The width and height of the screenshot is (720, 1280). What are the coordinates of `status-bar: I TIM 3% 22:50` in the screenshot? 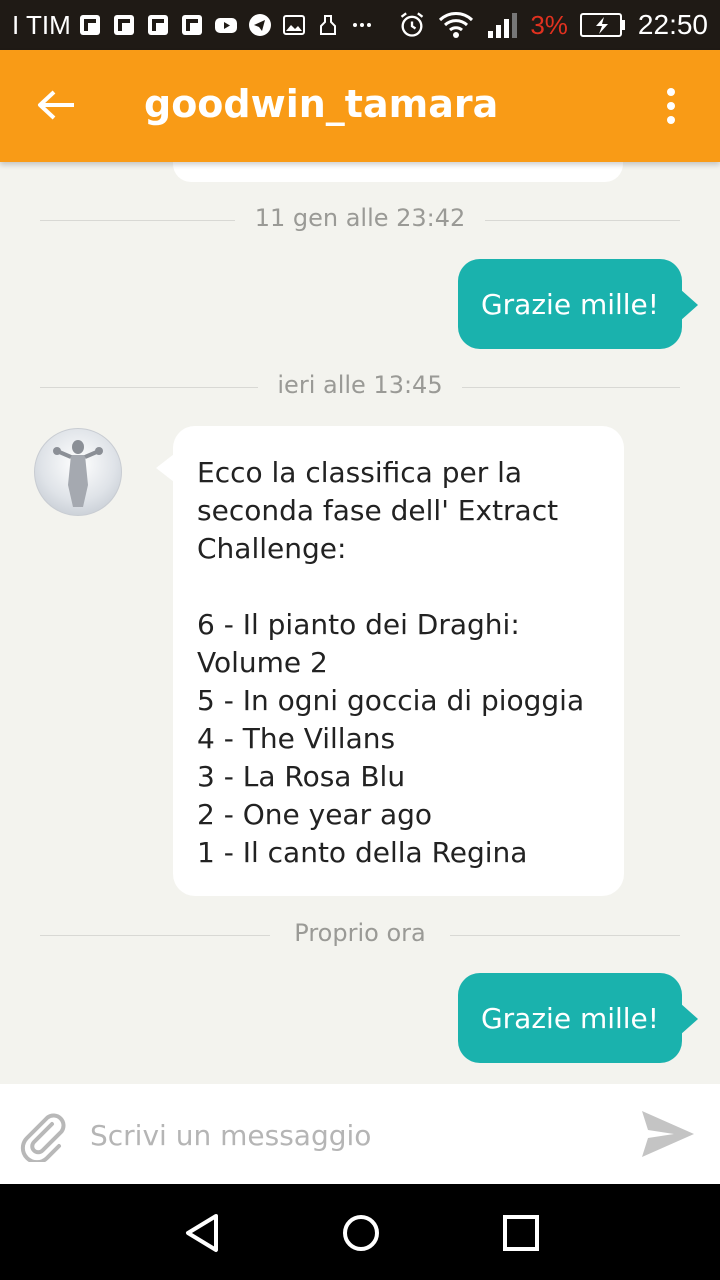 It's located at (360, 25).